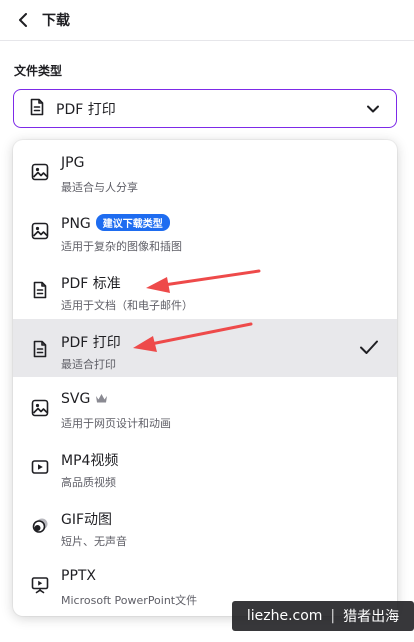 This screenshot has height=642, width=414. Describe the element at coordinates (205, 348) in the screenshot. I see `menu-item-pdf-print: PDF 打印 最适合打印` at that location.